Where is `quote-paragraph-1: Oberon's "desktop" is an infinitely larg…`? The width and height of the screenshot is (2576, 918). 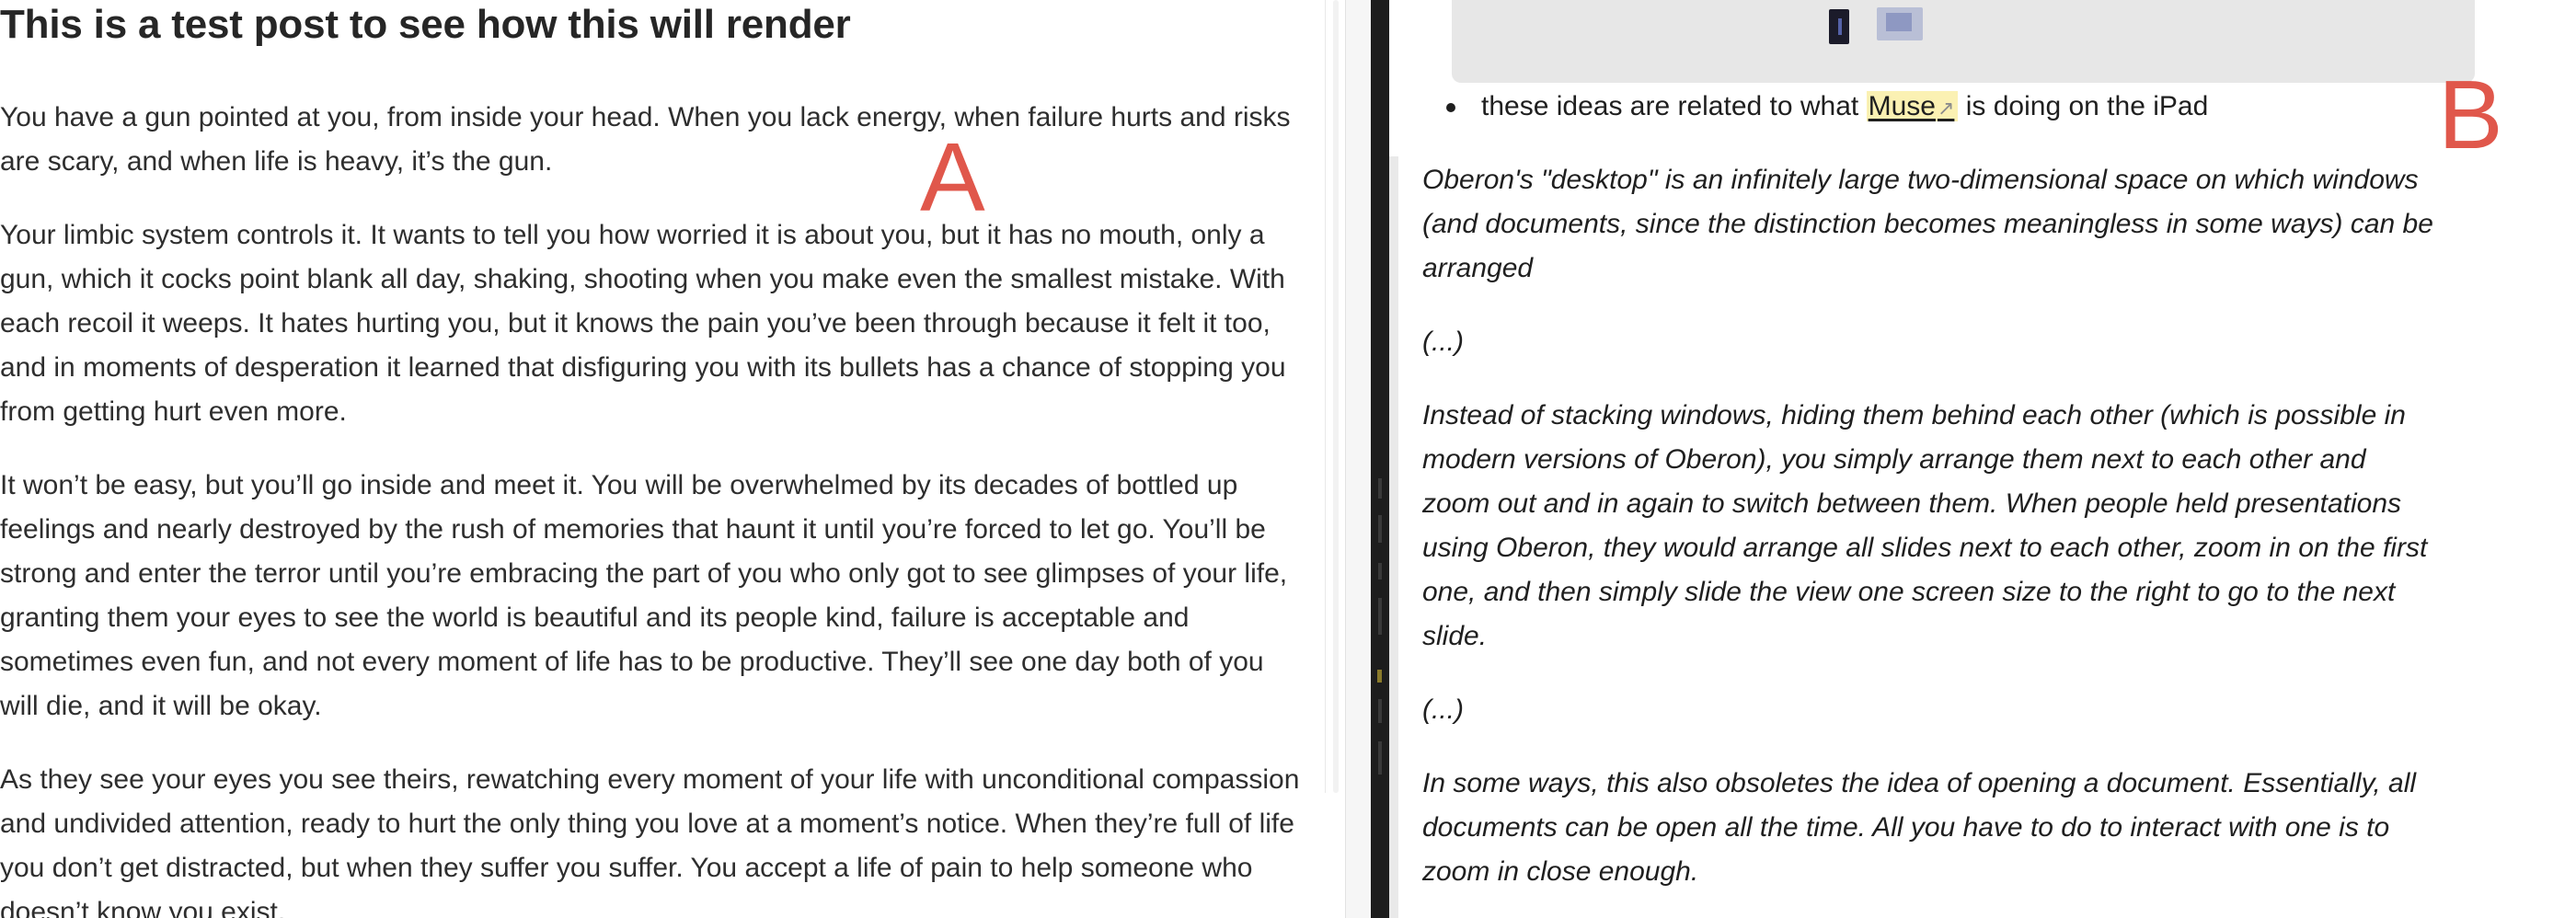 quote-paragraph-1: Oberon's "desktop" is an infinitely larg… is located at coordinates (1928, 224).